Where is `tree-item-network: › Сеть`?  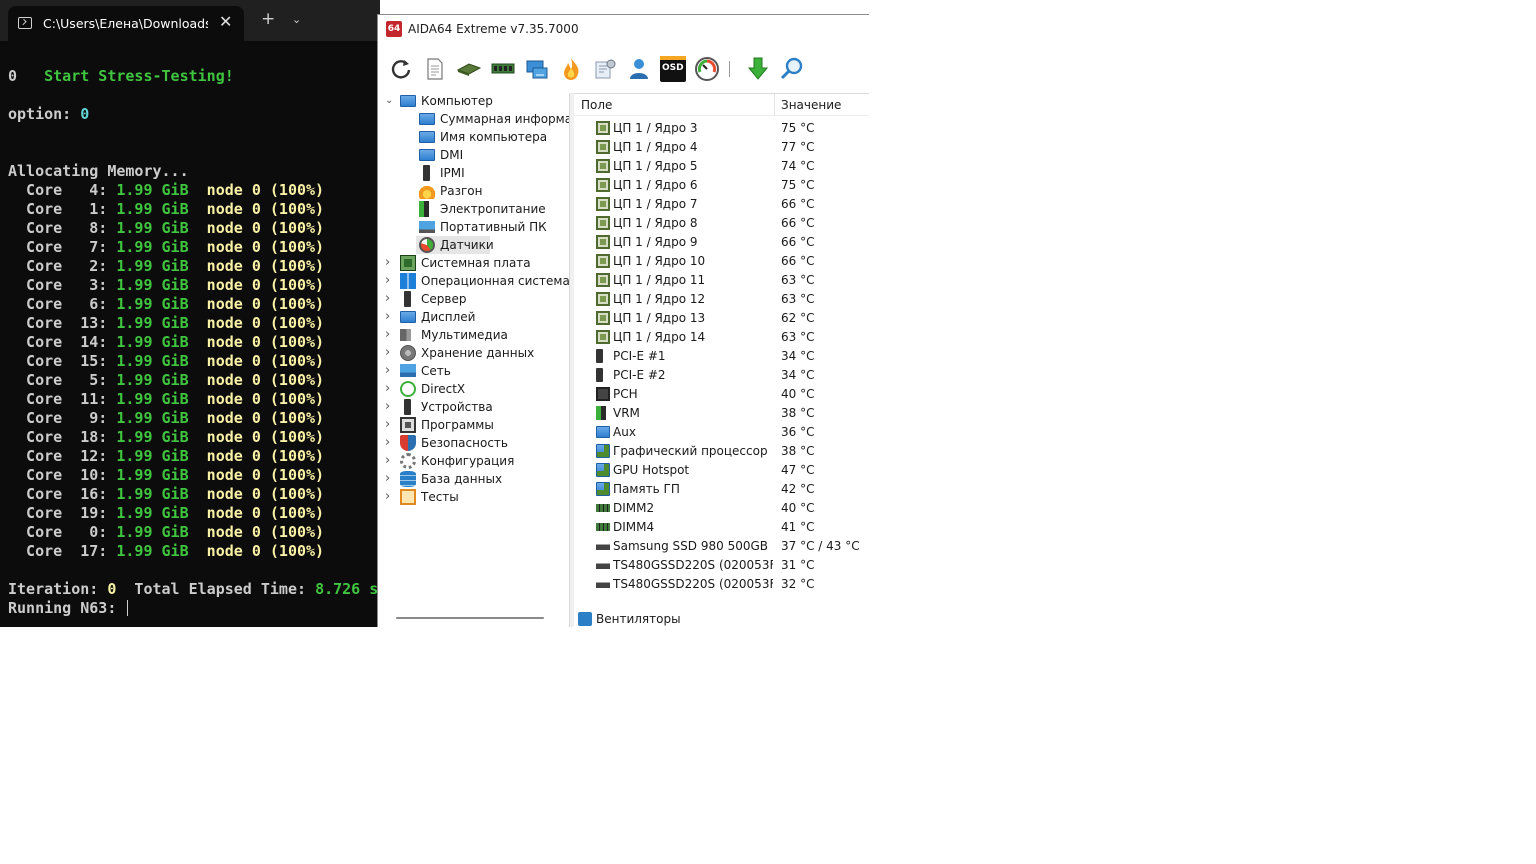 tree-item-network: › Сеть is located at coordinates (473, 371).